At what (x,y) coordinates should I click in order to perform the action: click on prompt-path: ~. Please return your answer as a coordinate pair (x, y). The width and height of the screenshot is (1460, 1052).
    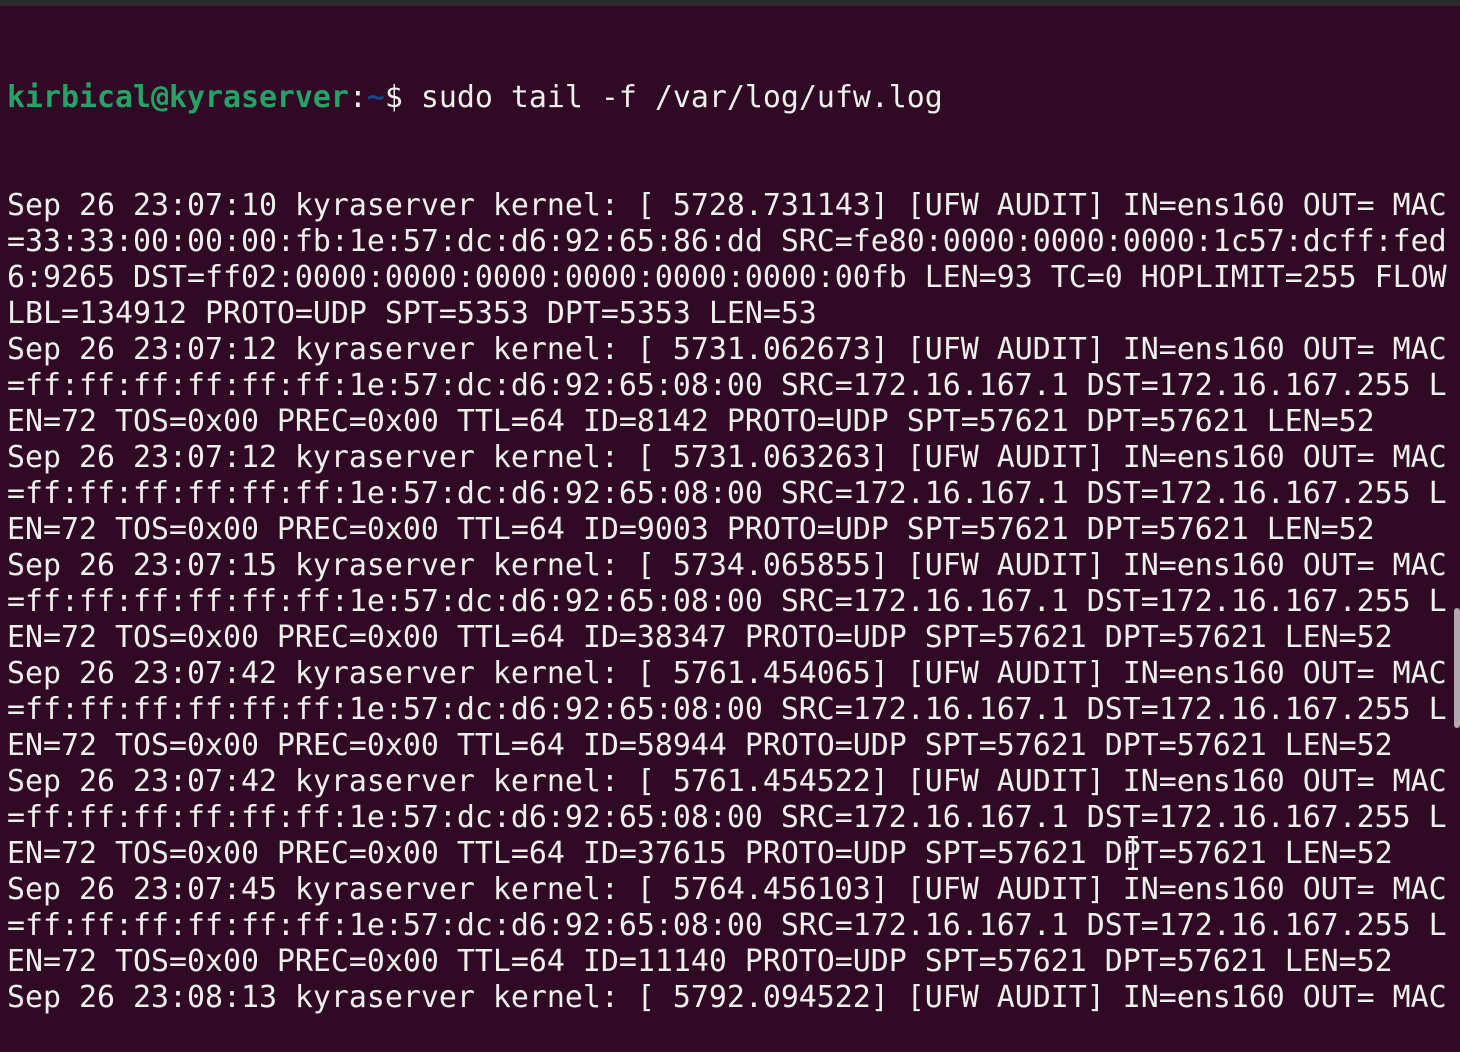
    Looking at the image, I should click on (375, 97).